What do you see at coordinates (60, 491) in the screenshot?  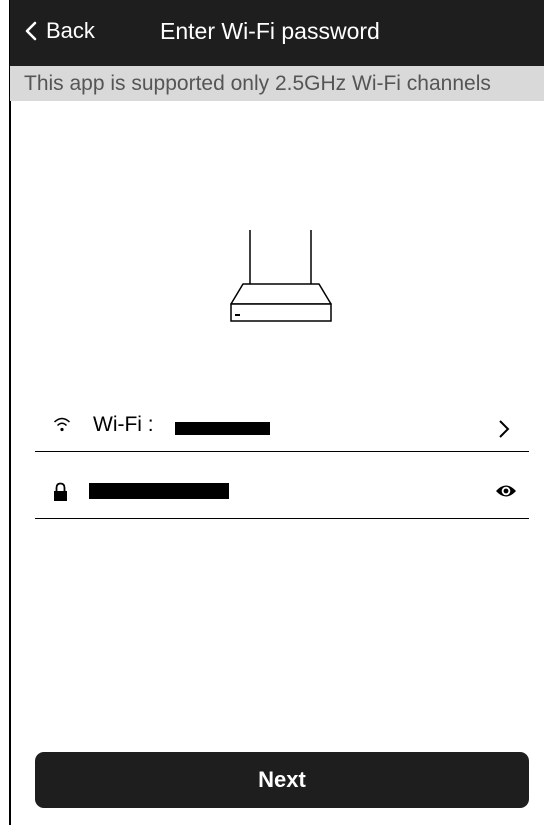 I see `lock-icon` at bounding box center [60, 491].